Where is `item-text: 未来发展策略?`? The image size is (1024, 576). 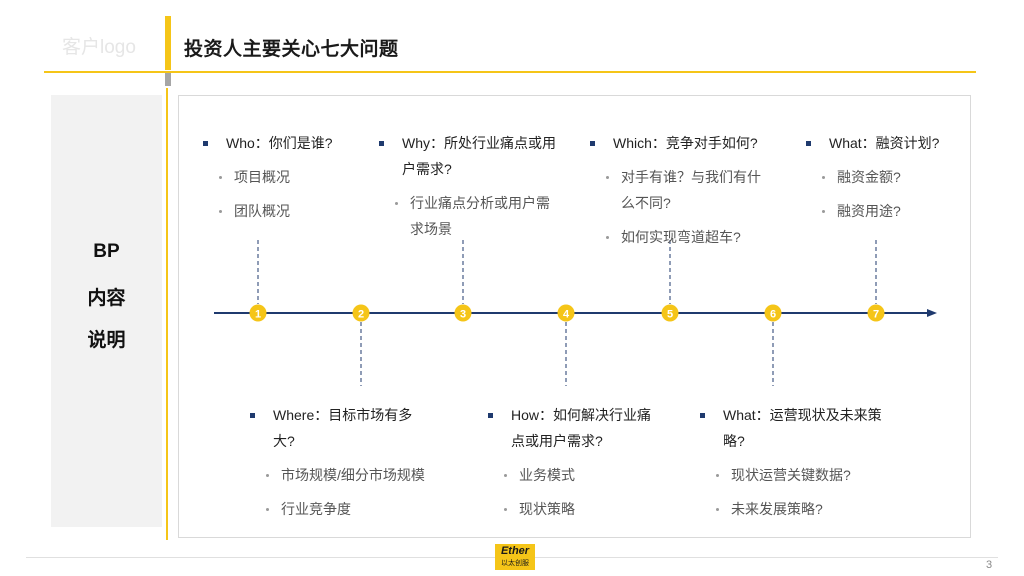
item-text: 未来发展策略? is located at coordinates (777, 509).